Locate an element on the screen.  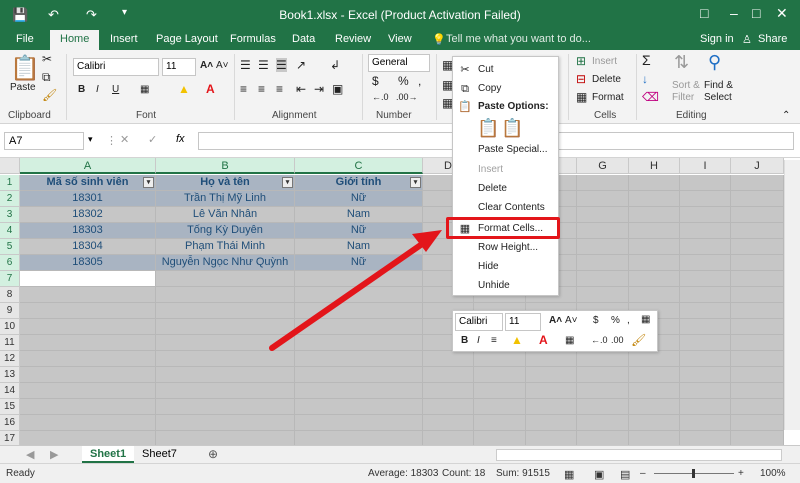
annotation-arrow is located at coordinates (355, 290).